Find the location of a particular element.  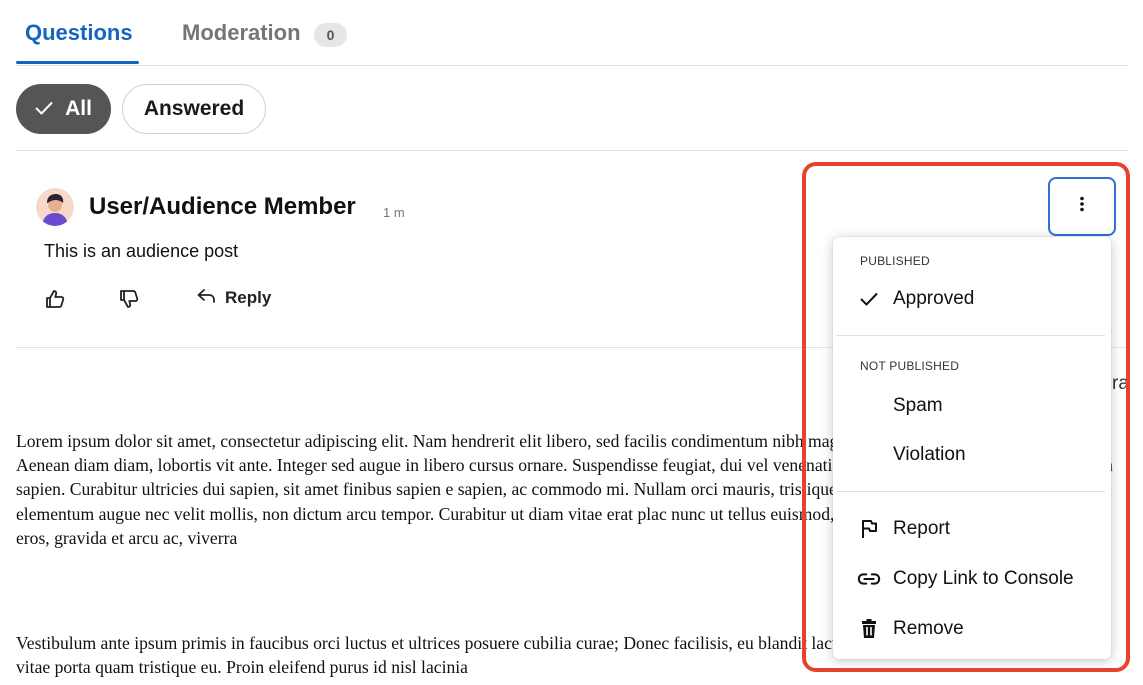

post-author: User/Audience Member is located at coordinates (222, 206).